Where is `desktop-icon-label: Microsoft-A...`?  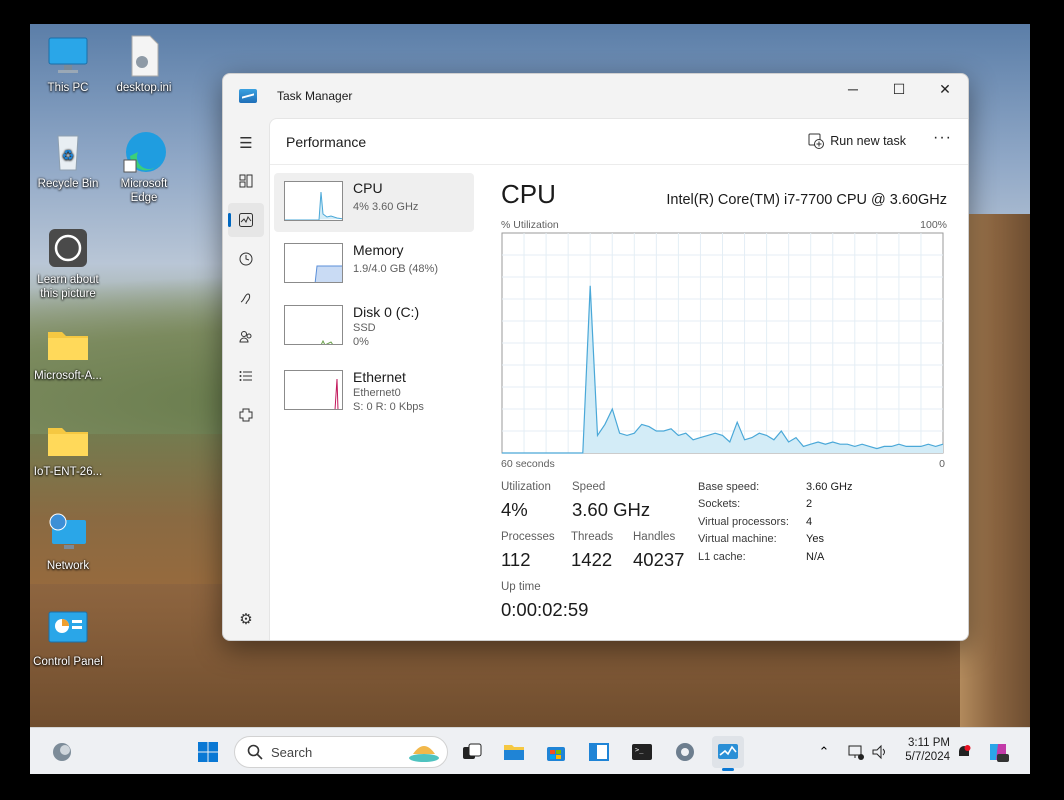 desktop-icon-label: Microsoft-A... is located at coordinates (68, 376).